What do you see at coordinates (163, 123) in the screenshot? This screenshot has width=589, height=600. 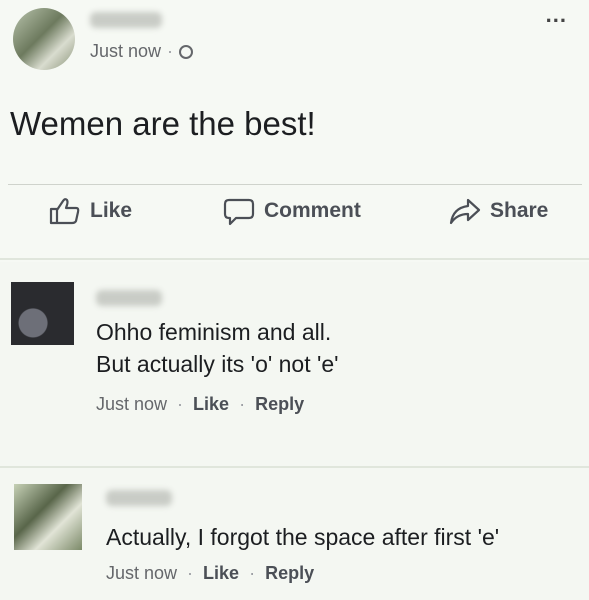 I see `post-text: Wemen are the best!` at bounding box center [163, 123].